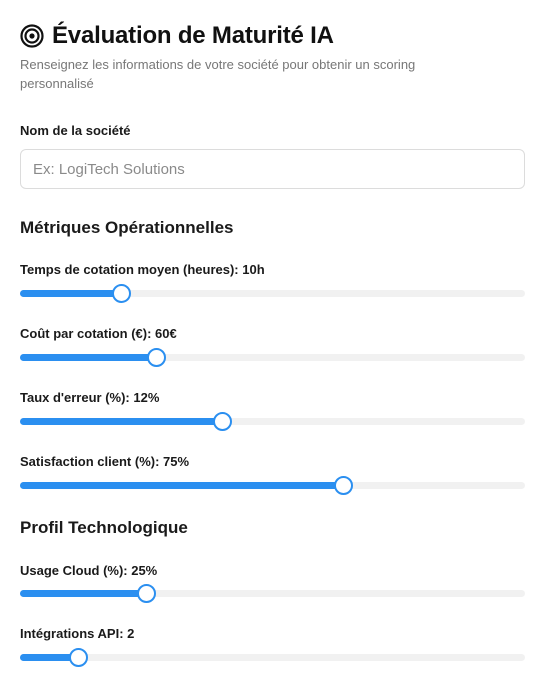 This screenshot has height=686, width=544. What do you see at coordinates (127, 227) in the screenshot?
I see `section-title-operational: Métriques Opérationnelles` at bounding box center [127, 227].